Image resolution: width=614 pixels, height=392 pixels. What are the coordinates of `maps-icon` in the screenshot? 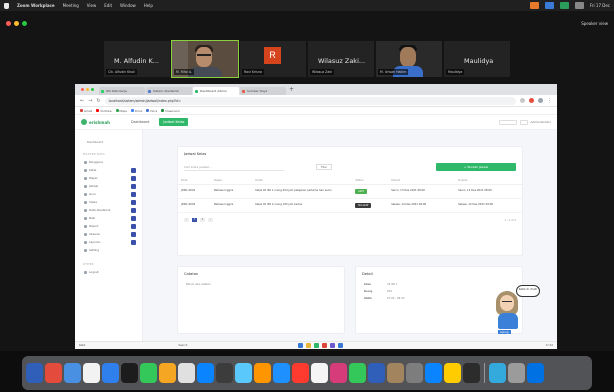 It's located at (497, 373).